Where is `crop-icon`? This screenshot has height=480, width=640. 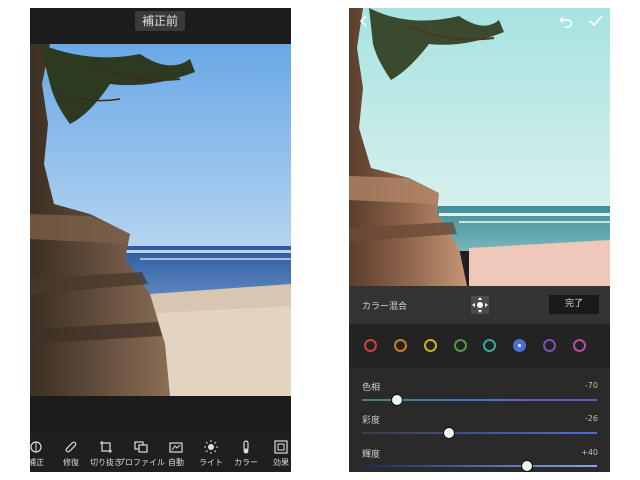
crop-icon is located at coordinates (106, 447).